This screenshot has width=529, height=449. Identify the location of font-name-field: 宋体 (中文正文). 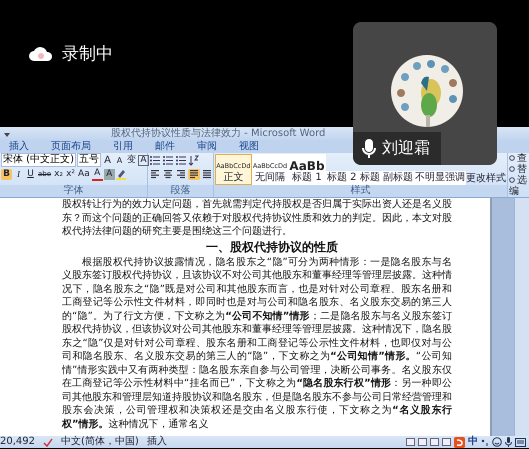
(38, 160).